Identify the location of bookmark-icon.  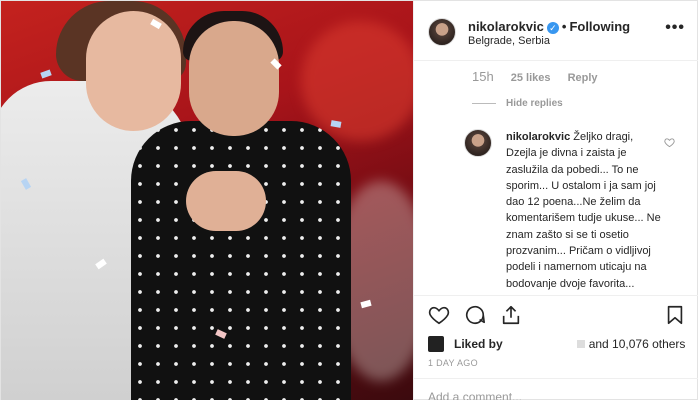
(675, 315).